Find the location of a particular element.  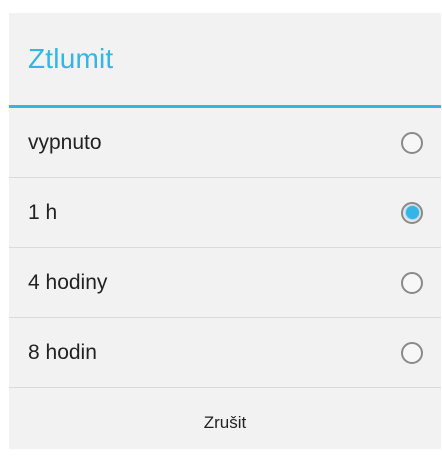

radio-selected-dot is located at coordinates (412, 212).